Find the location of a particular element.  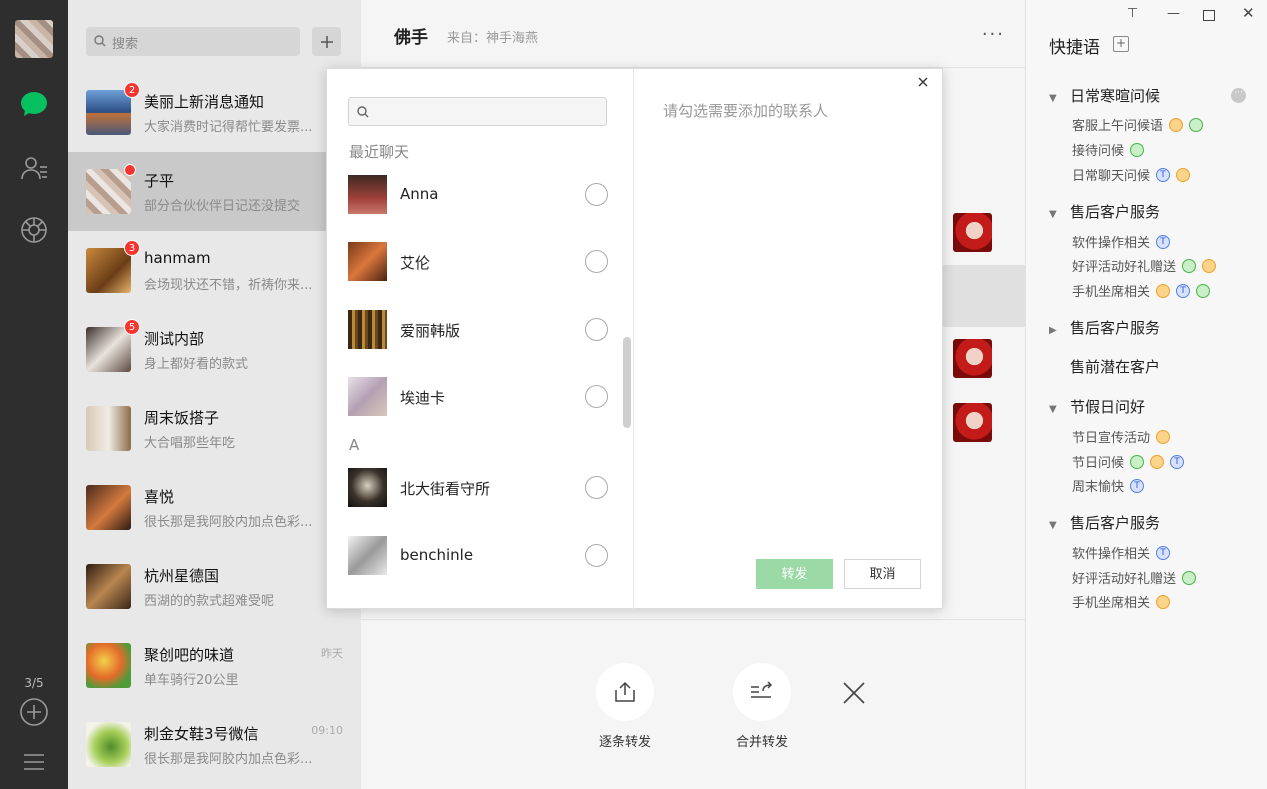

phrase-item: 接待问候 is located at coordinates (1108, 149).